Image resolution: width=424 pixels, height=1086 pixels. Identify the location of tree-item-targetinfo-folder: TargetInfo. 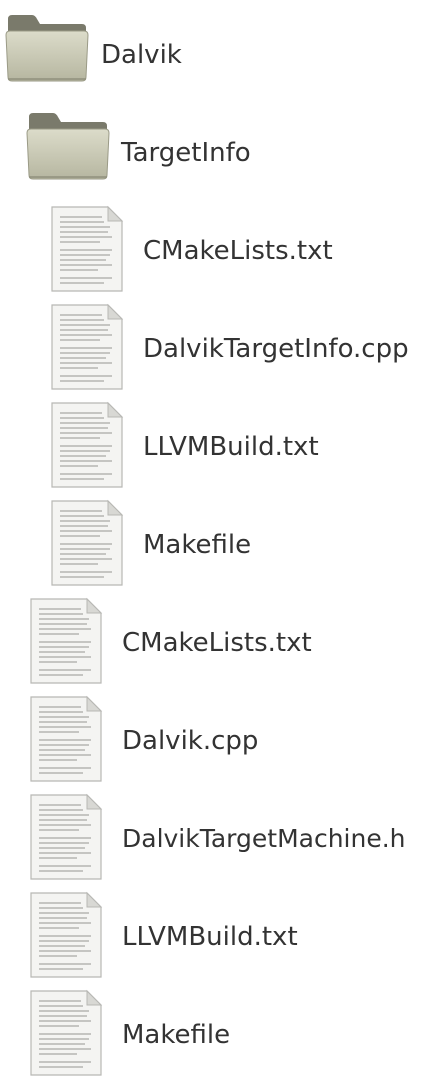
(212, 153).